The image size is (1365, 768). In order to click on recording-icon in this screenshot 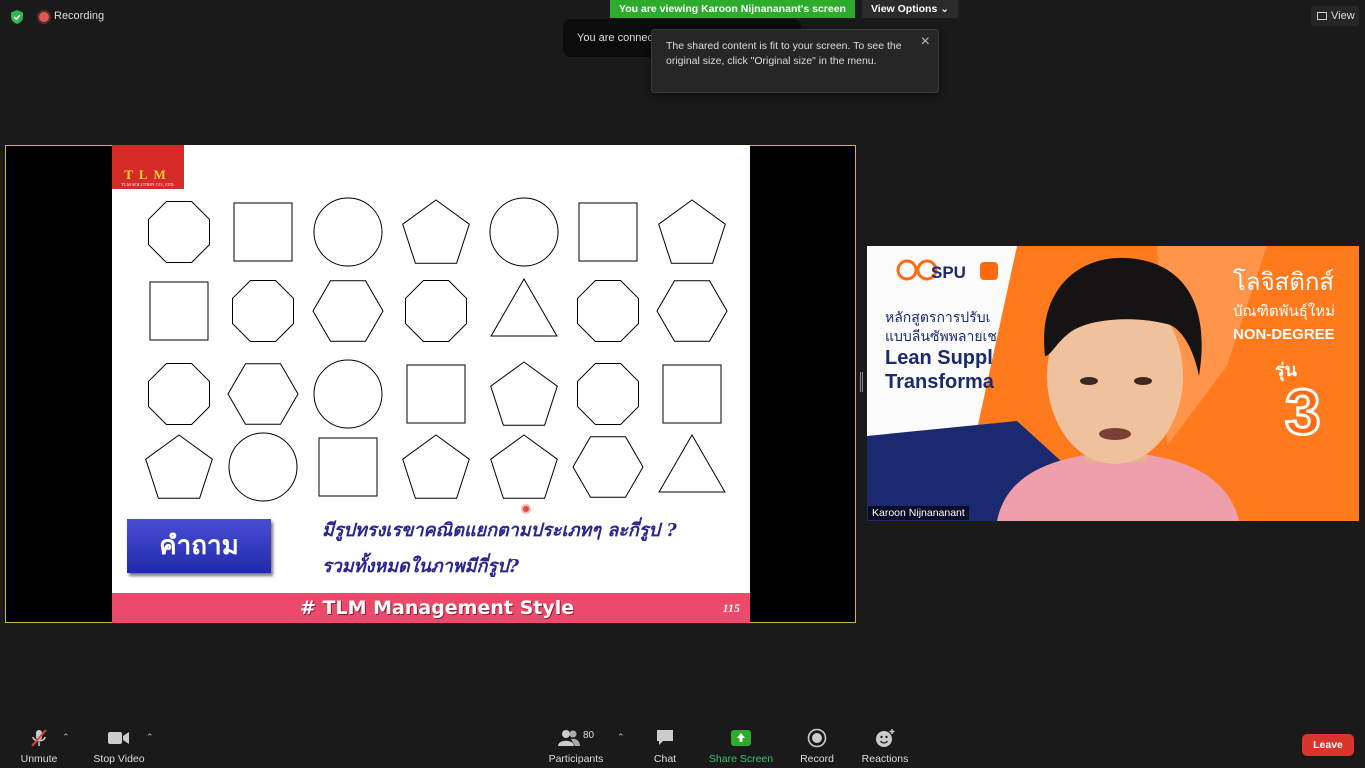, I will do `click(44, 17)`.